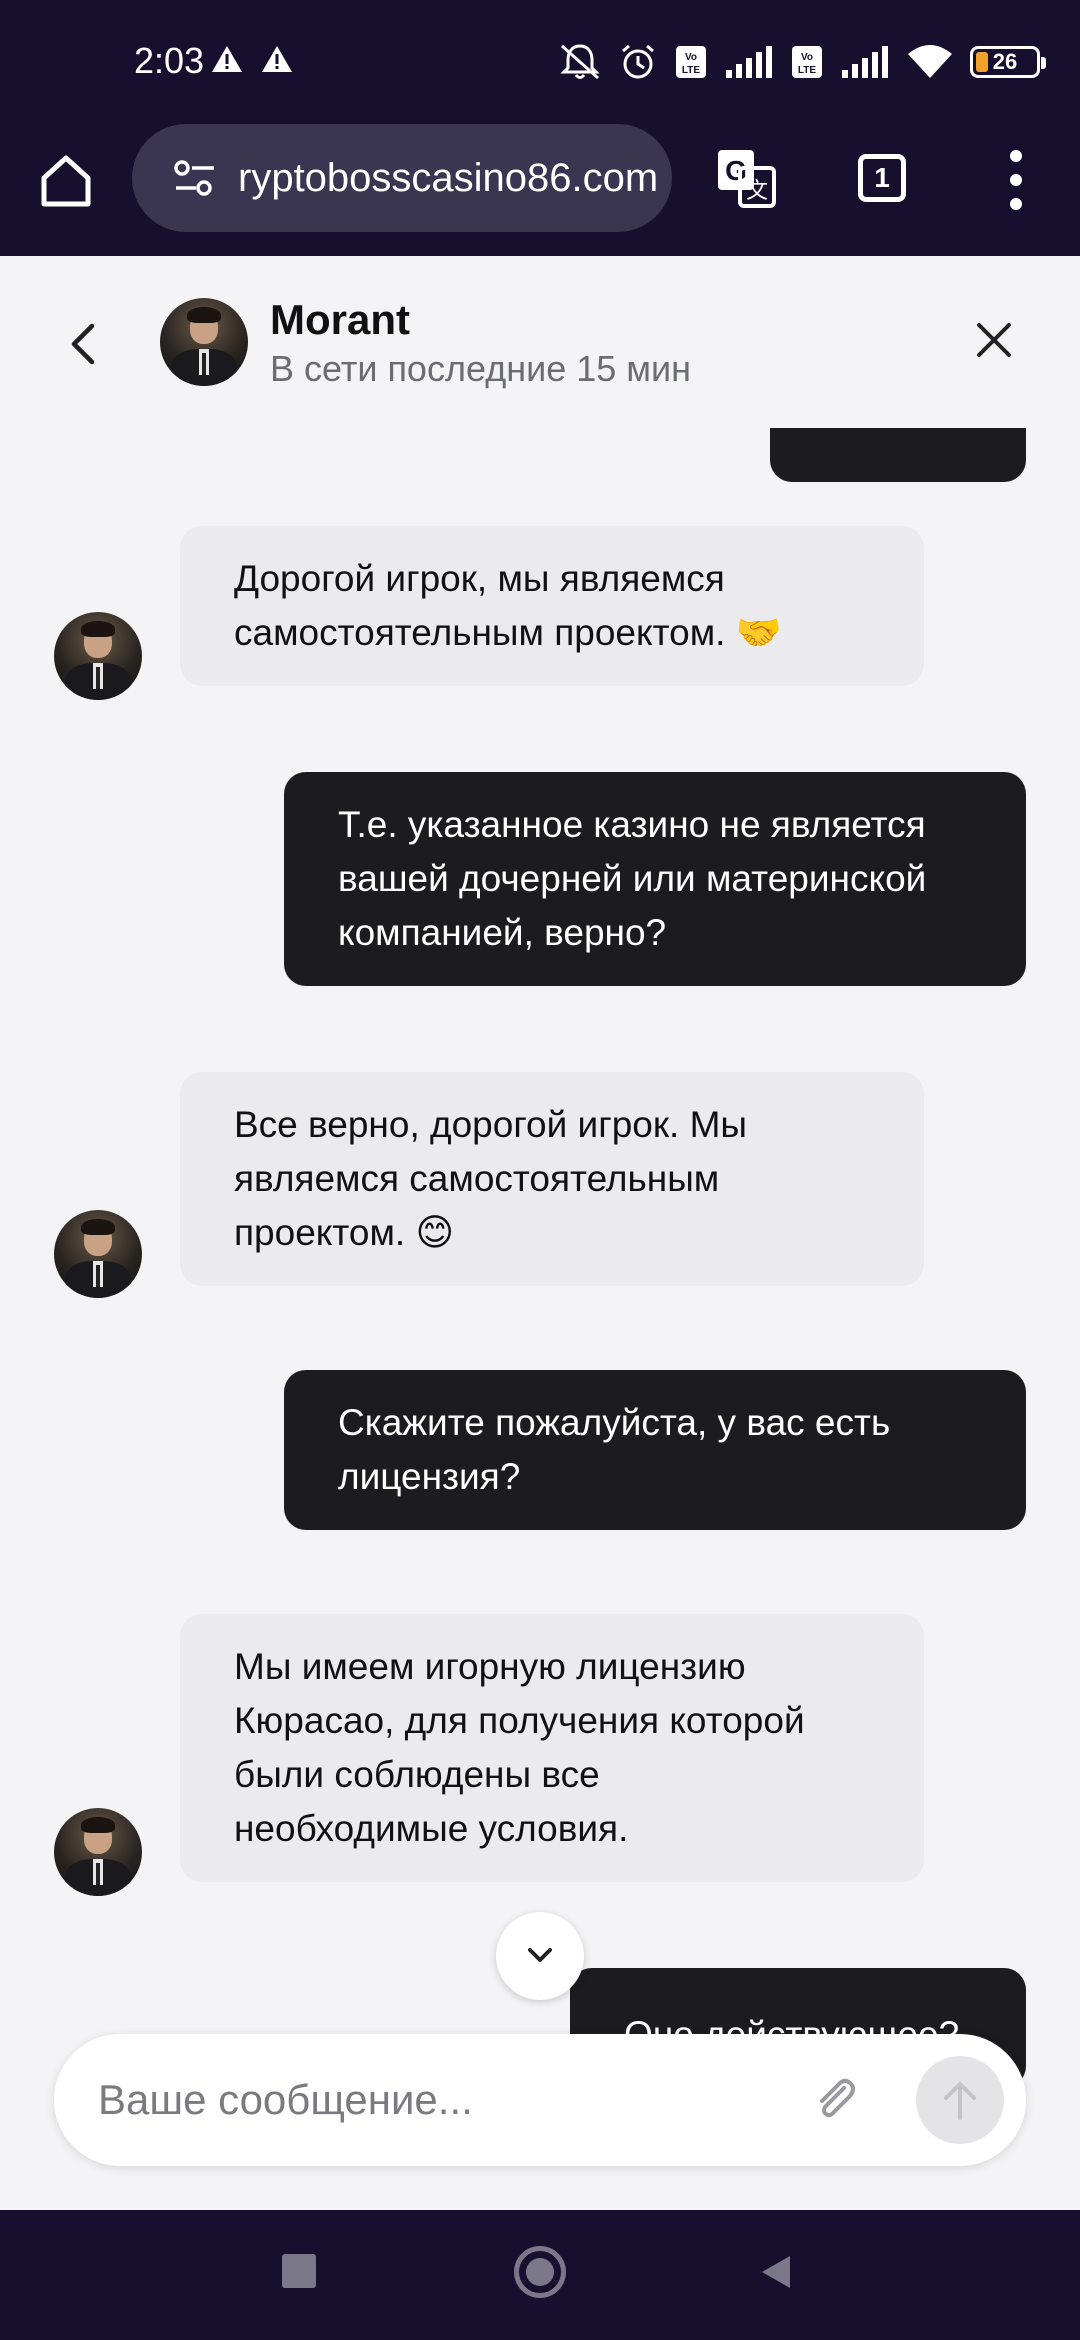  I want to click on site-settings-icon, so click(200, 178).